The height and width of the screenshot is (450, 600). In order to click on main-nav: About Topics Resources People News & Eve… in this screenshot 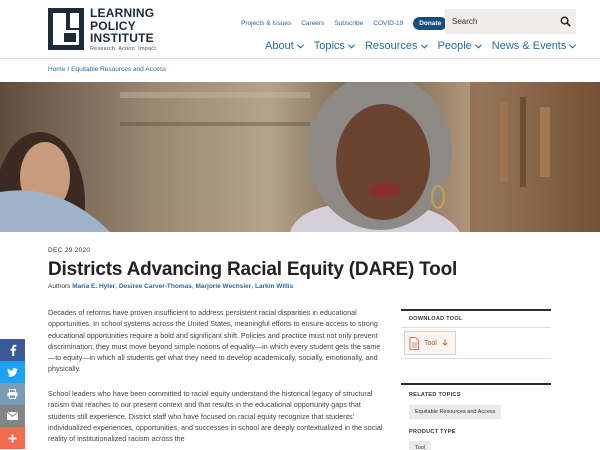, I will do `click(421, 46)`.